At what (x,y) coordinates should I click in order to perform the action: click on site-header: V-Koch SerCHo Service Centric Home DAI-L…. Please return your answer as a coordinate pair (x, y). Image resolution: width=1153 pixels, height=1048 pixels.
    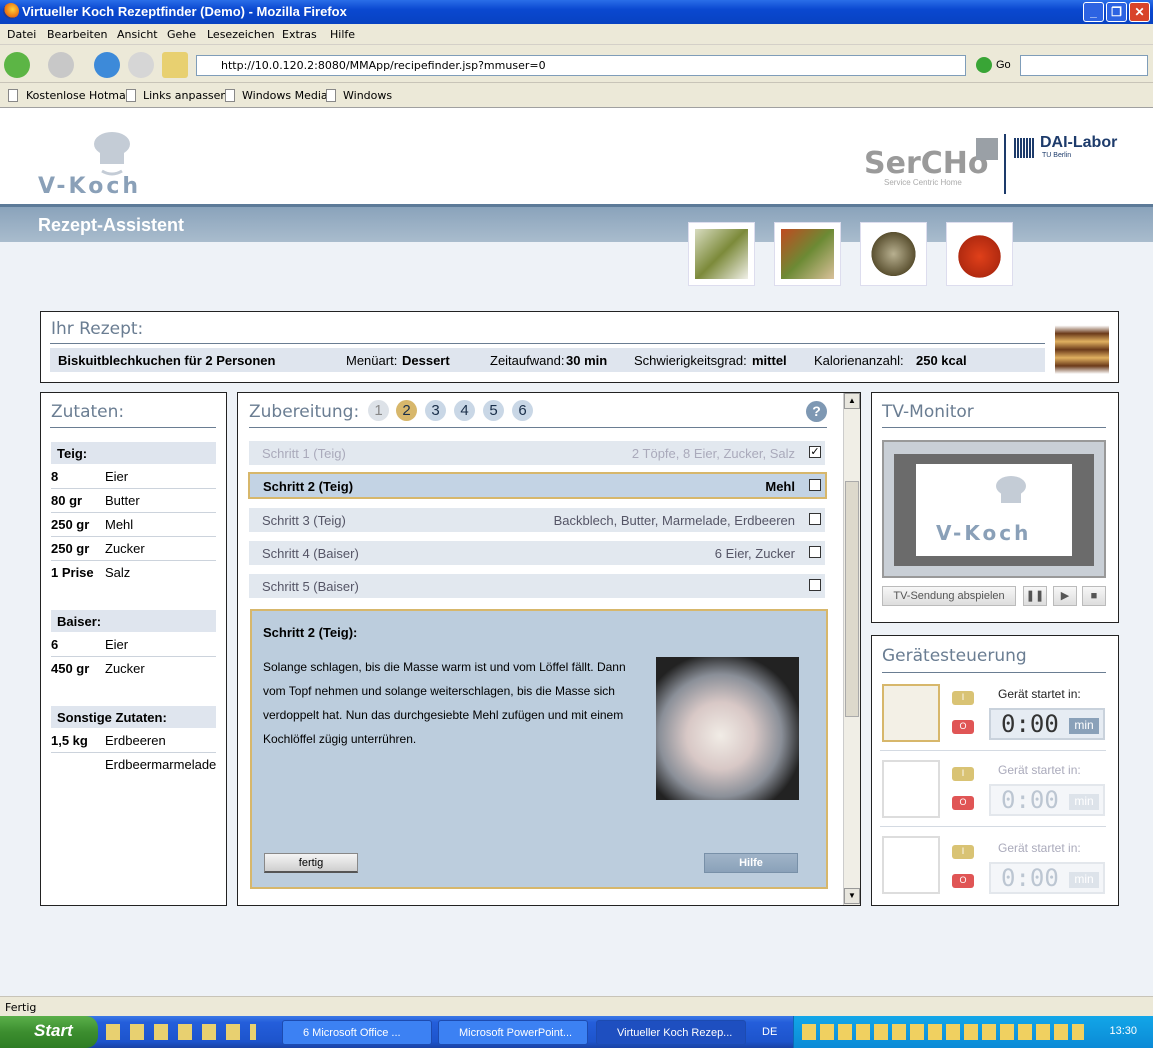
    Looking at the image, I should click on (576, 156).